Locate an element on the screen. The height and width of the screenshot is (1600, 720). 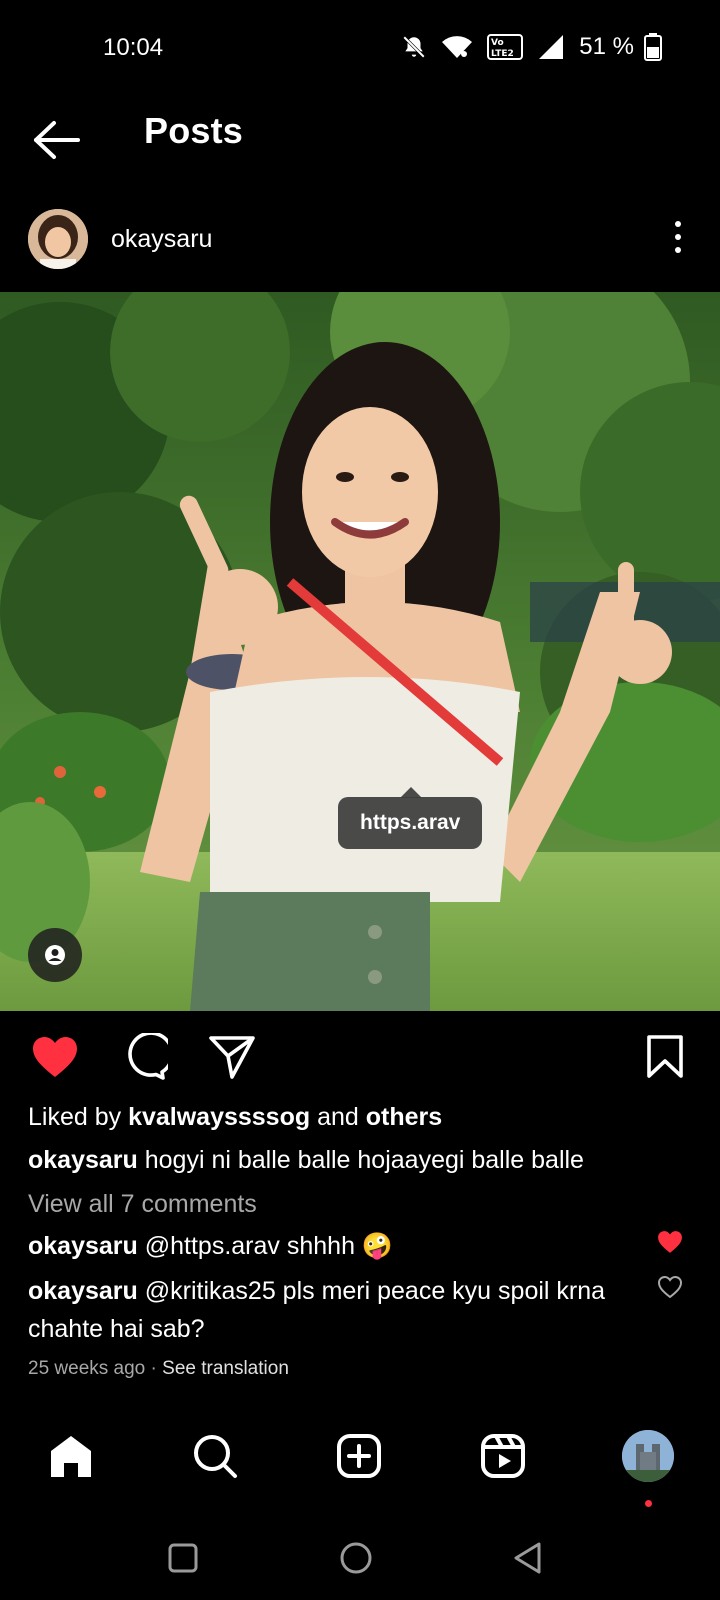
nav-profile is located at coordinates (648, 1456).